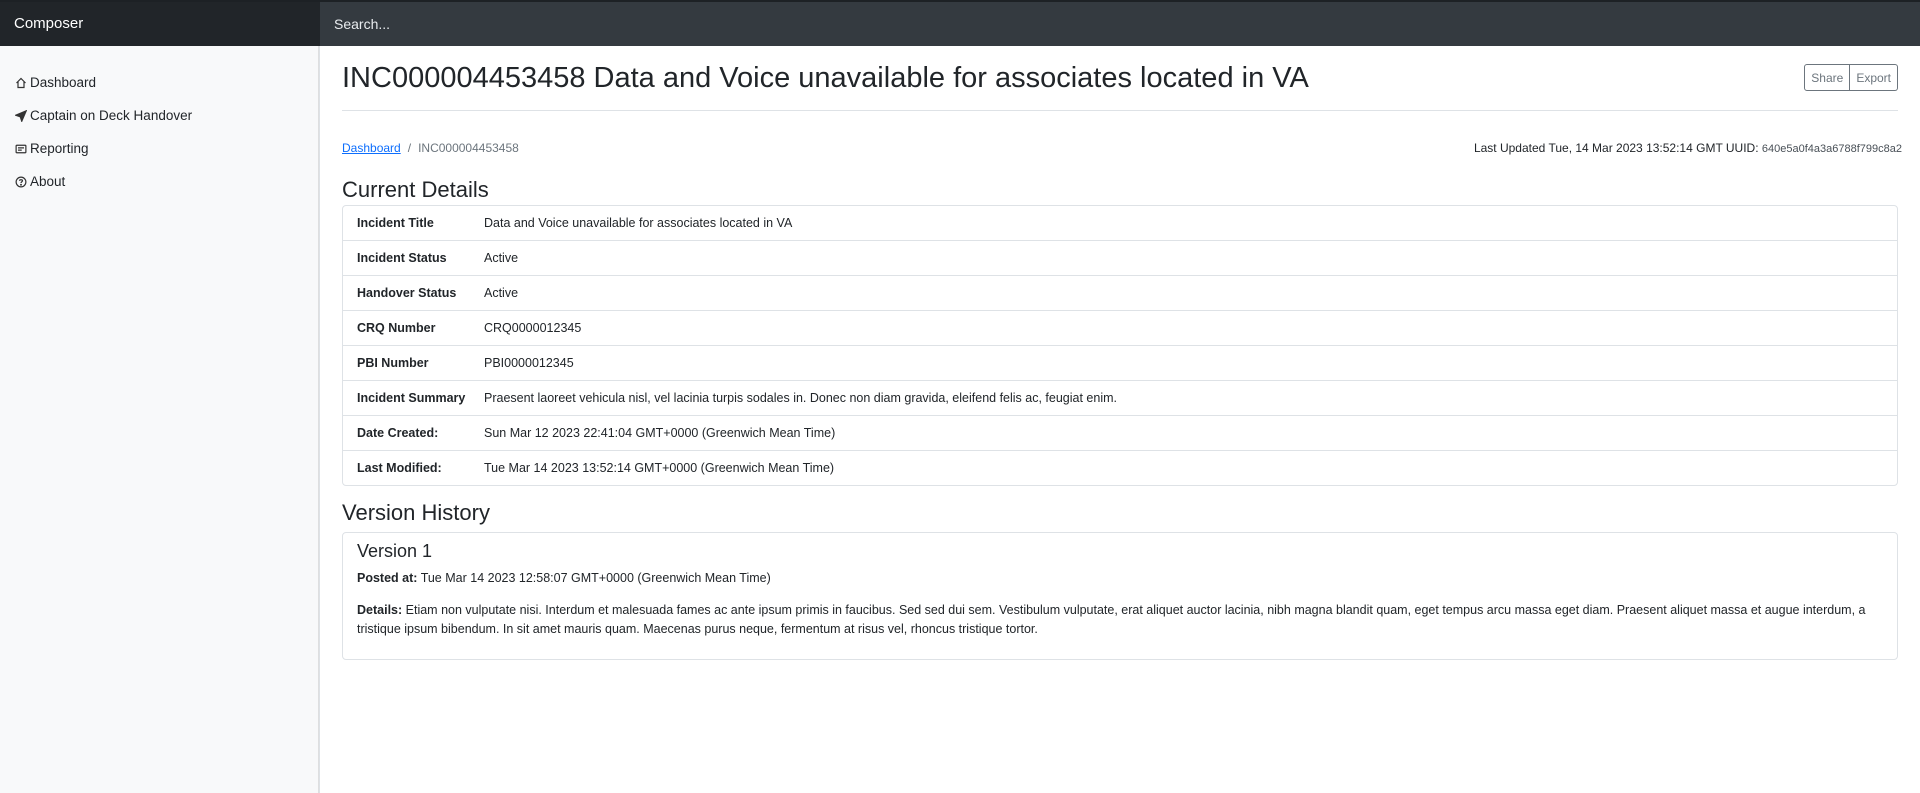  I want to click on send-icon, so click(21, 116).